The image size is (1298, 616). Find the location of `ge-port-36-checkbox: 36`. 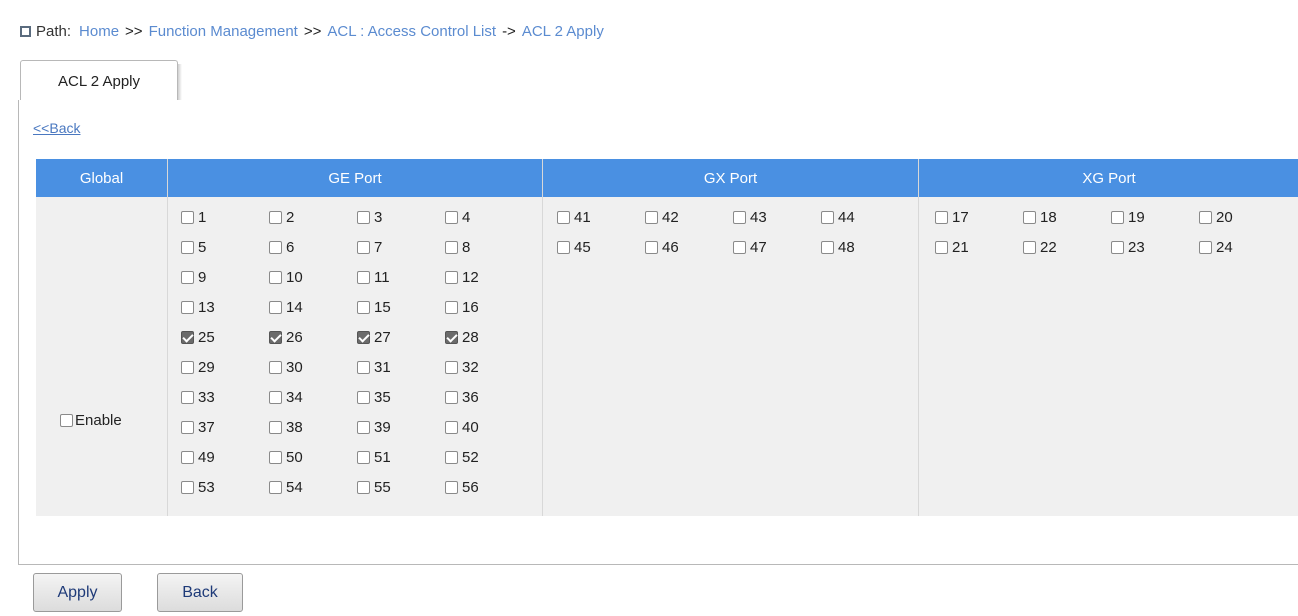

ge-port-36-checkbox: 36 is located at coordinates (462, 397).